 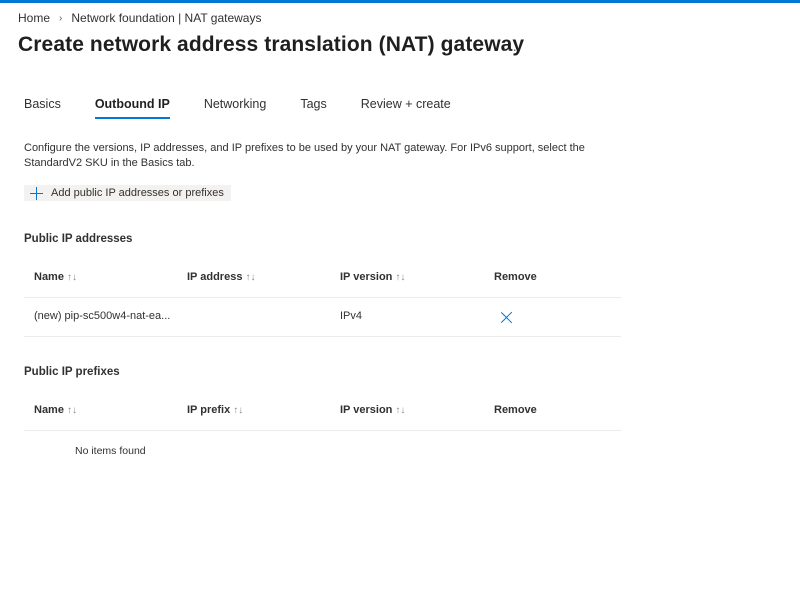 I want to click on public-ip-version-cell: IPv4, so click(x=351, y=316).